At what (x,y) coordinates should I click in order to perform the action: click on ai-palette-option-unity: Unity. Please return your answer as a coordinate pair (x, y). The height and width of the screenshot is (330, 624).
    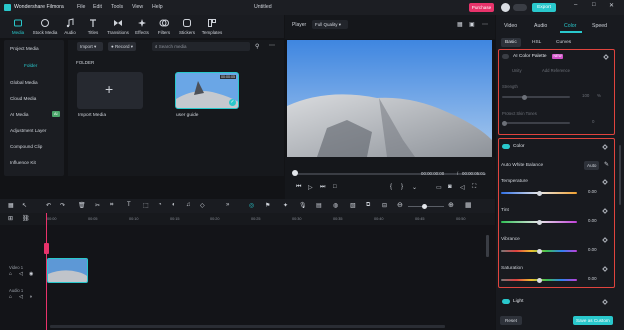
    Looking at the image, I should click on (517, 70).